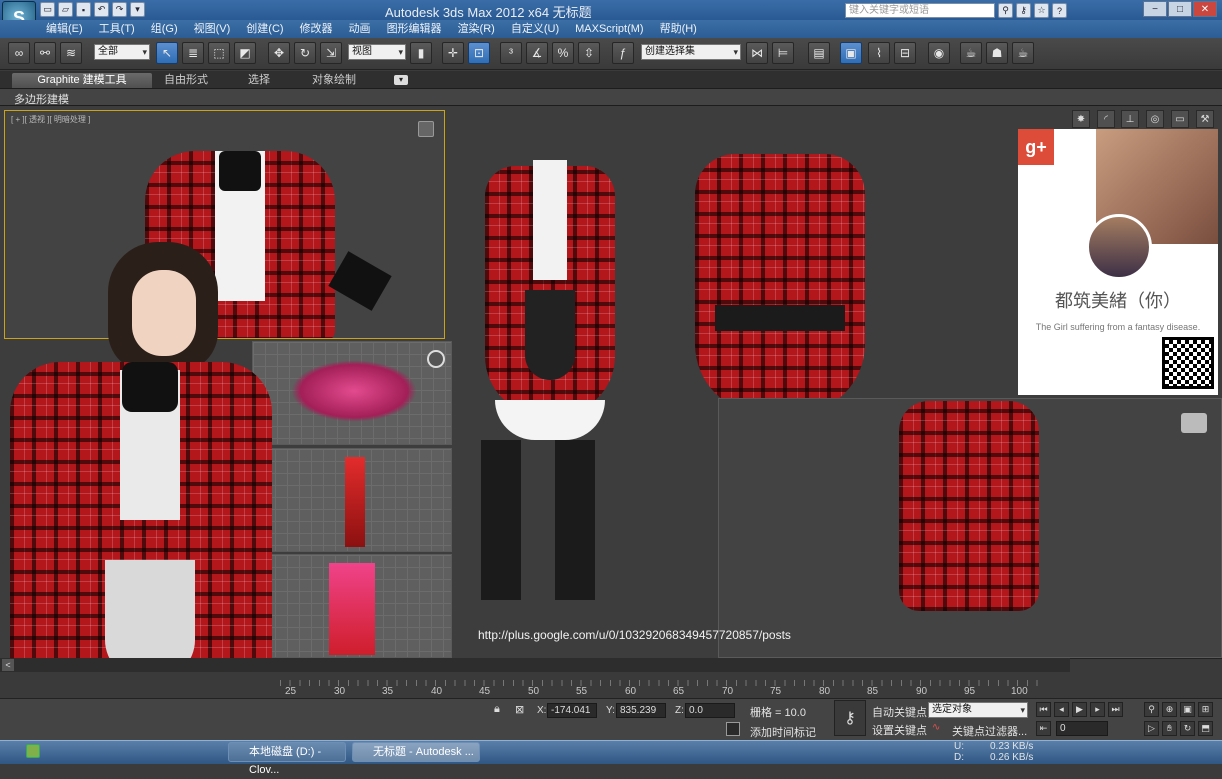 The width and height of the screenshot is (1222, 779). Describe the element at coordinates (352, 393) in the screenshot. I see `viewport-top` at that location.